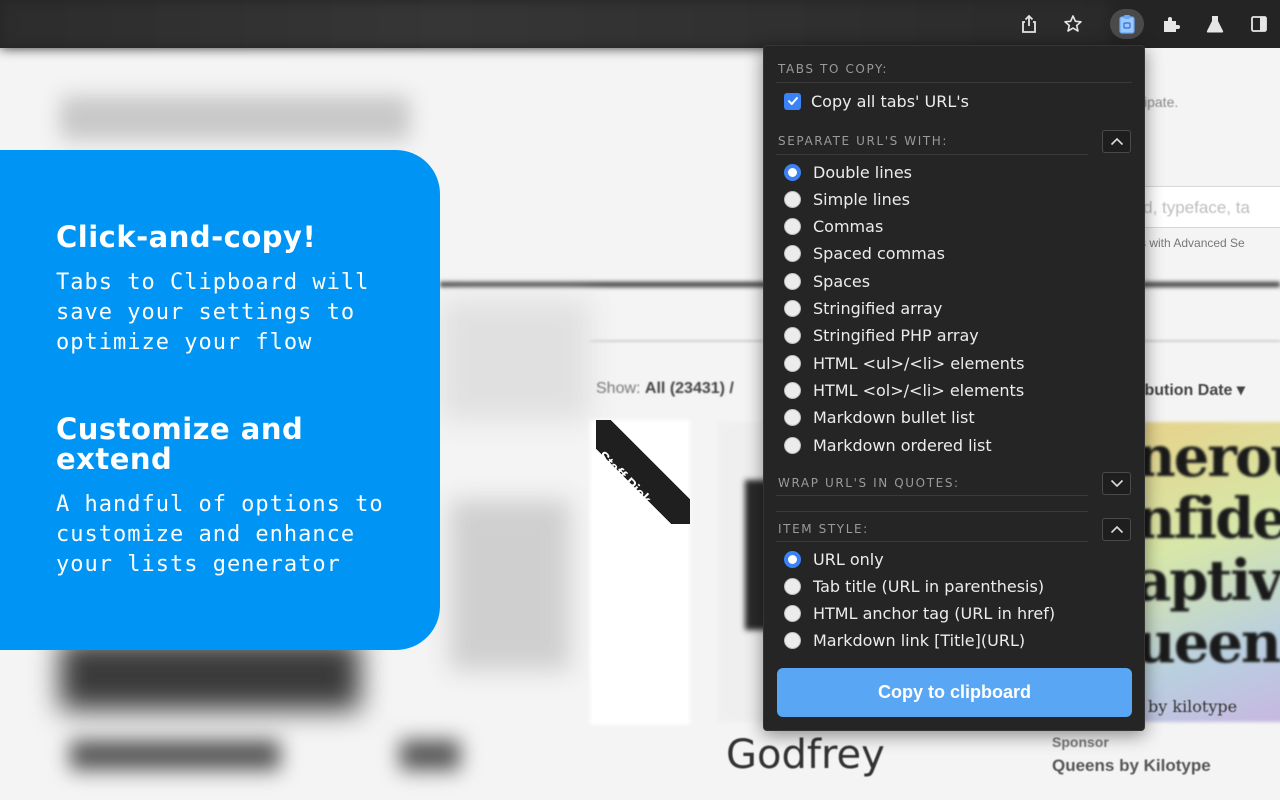  I want to click on sort-dropdown: ibution Date ▾, so click(1192, 390).